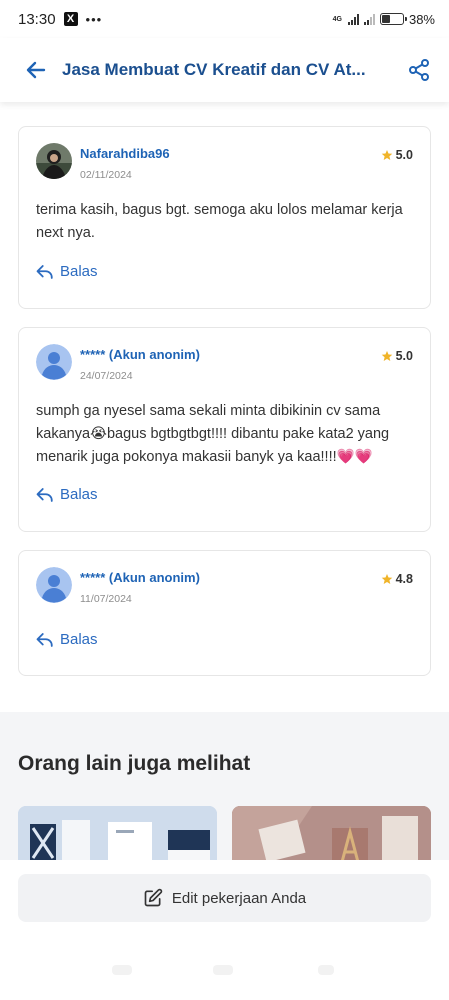  What do you see at coordinates (106, 175) in the screenshot?
I see `review-date: 02/11/2024` at bounding box center [106, 175].